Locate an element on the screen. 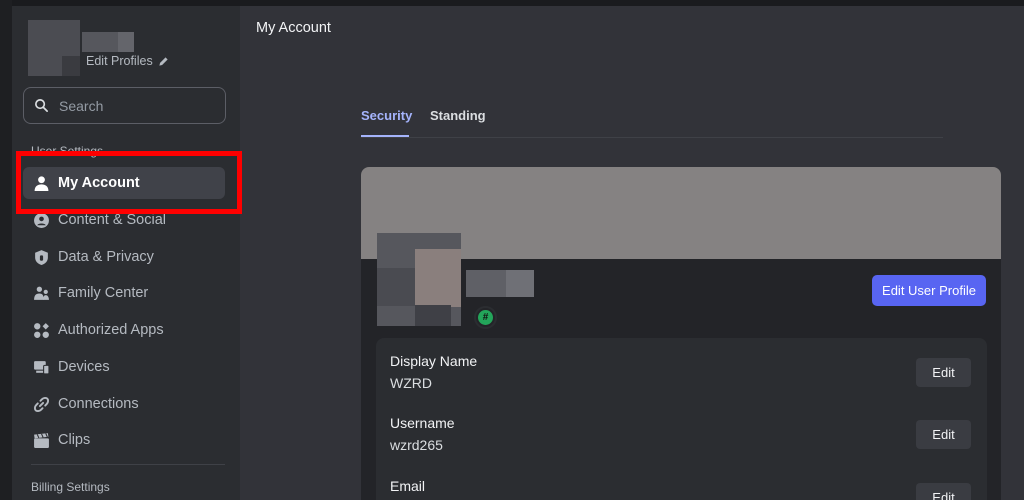 The height and width of the screenshot is (500, 1024). highlight-annotation is located at coordinates (129, 182).